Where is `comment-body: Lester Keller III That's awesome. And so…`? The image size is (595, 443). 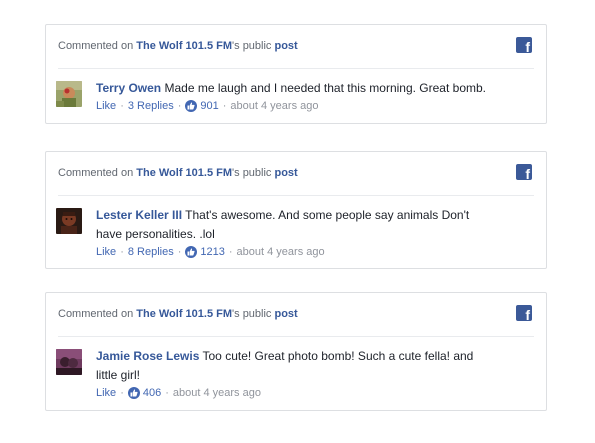
comment-body: Lester Keller III That's awesome. And so… is located at coordinates (315, 225).